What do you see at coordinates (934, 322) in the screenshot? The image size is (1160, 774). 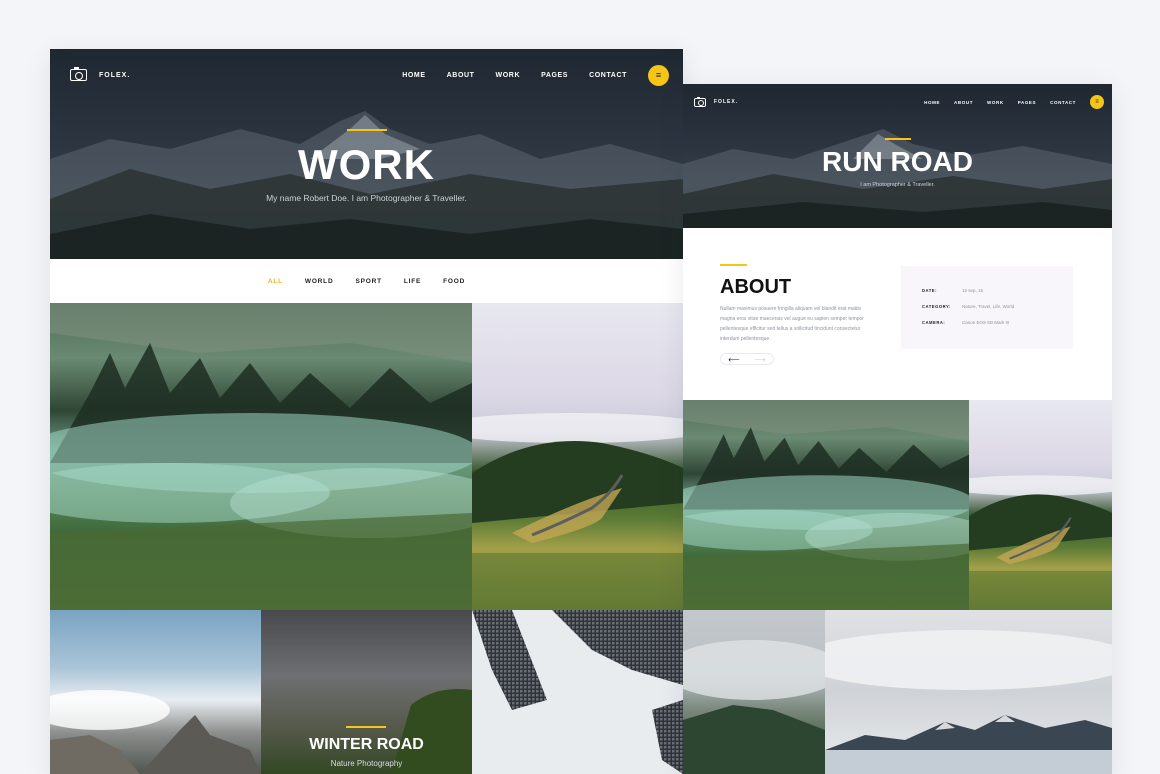 I see `info-key: CAMERA:` at bounding box center [934, 322].